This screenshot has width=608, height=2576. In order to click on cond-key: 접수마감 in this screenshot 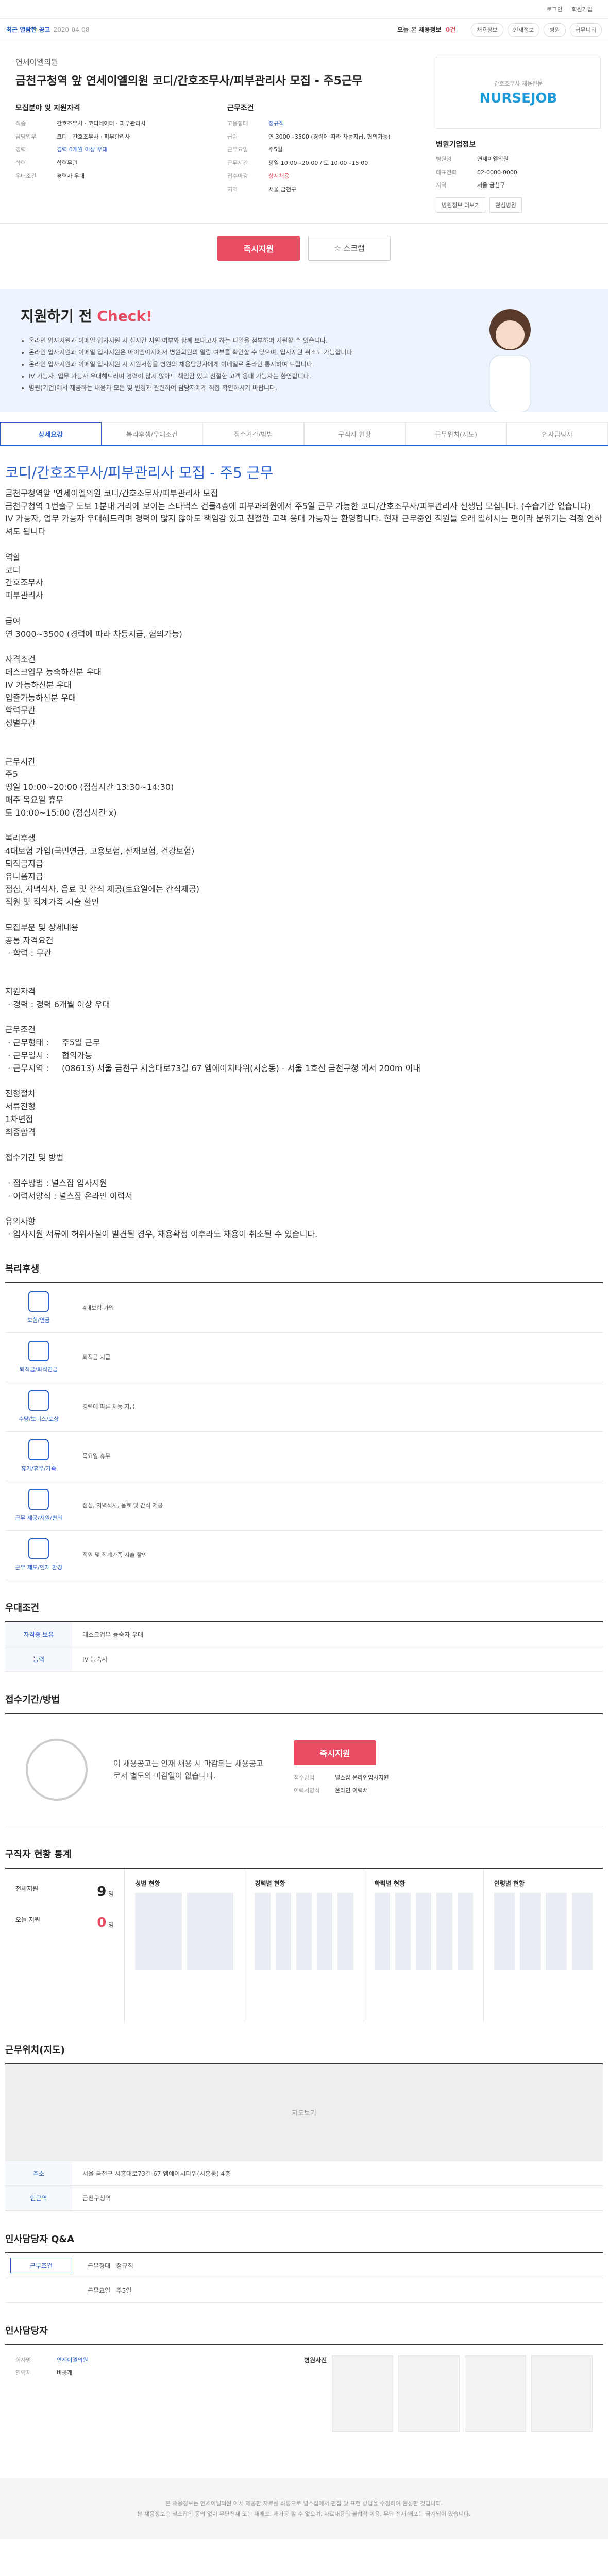, I will do `click(237, 176)`.